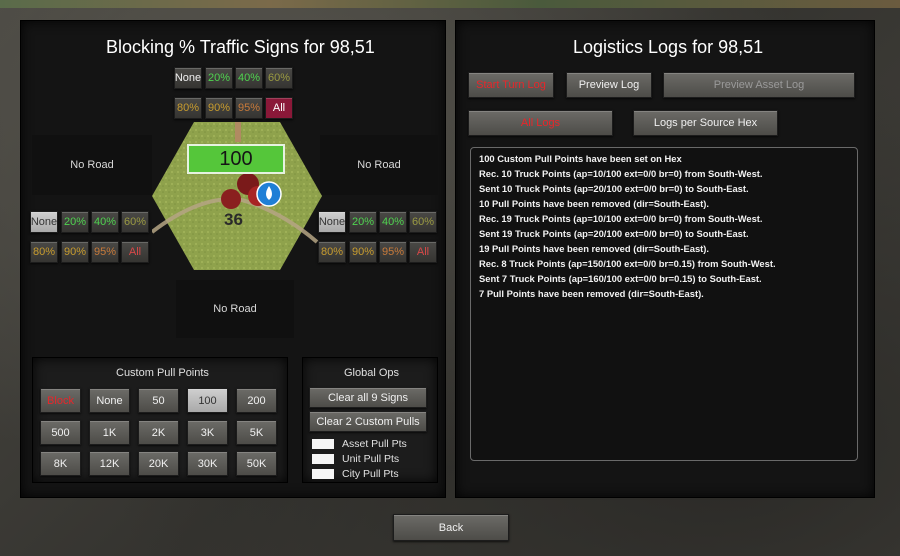 This screenshot has height=556, width=900. Describe the element at coordinates (158, 400) in the screenshot. I see `pull-50-button: 50` at that location.